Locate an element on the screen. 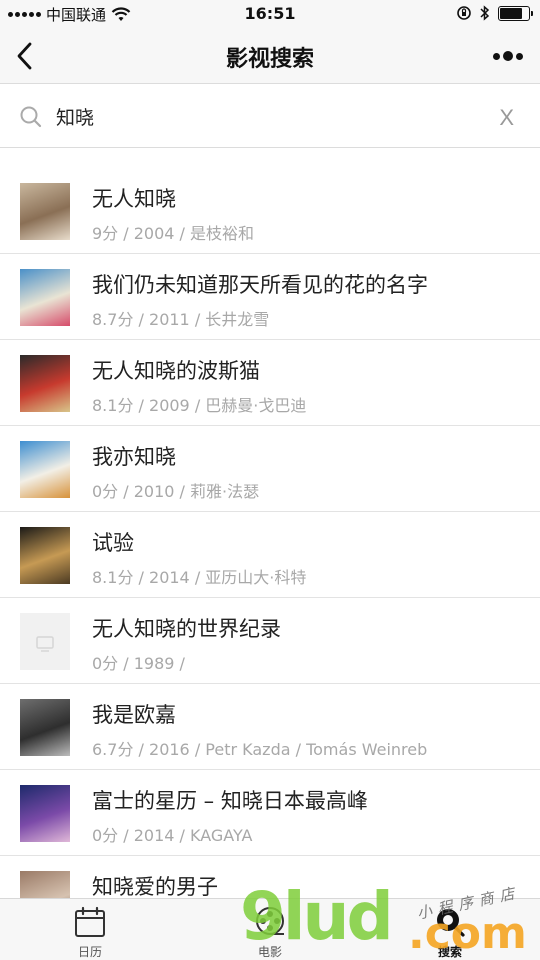 The image size is (540, 960). search-icon is located at coordinates (31, 117).